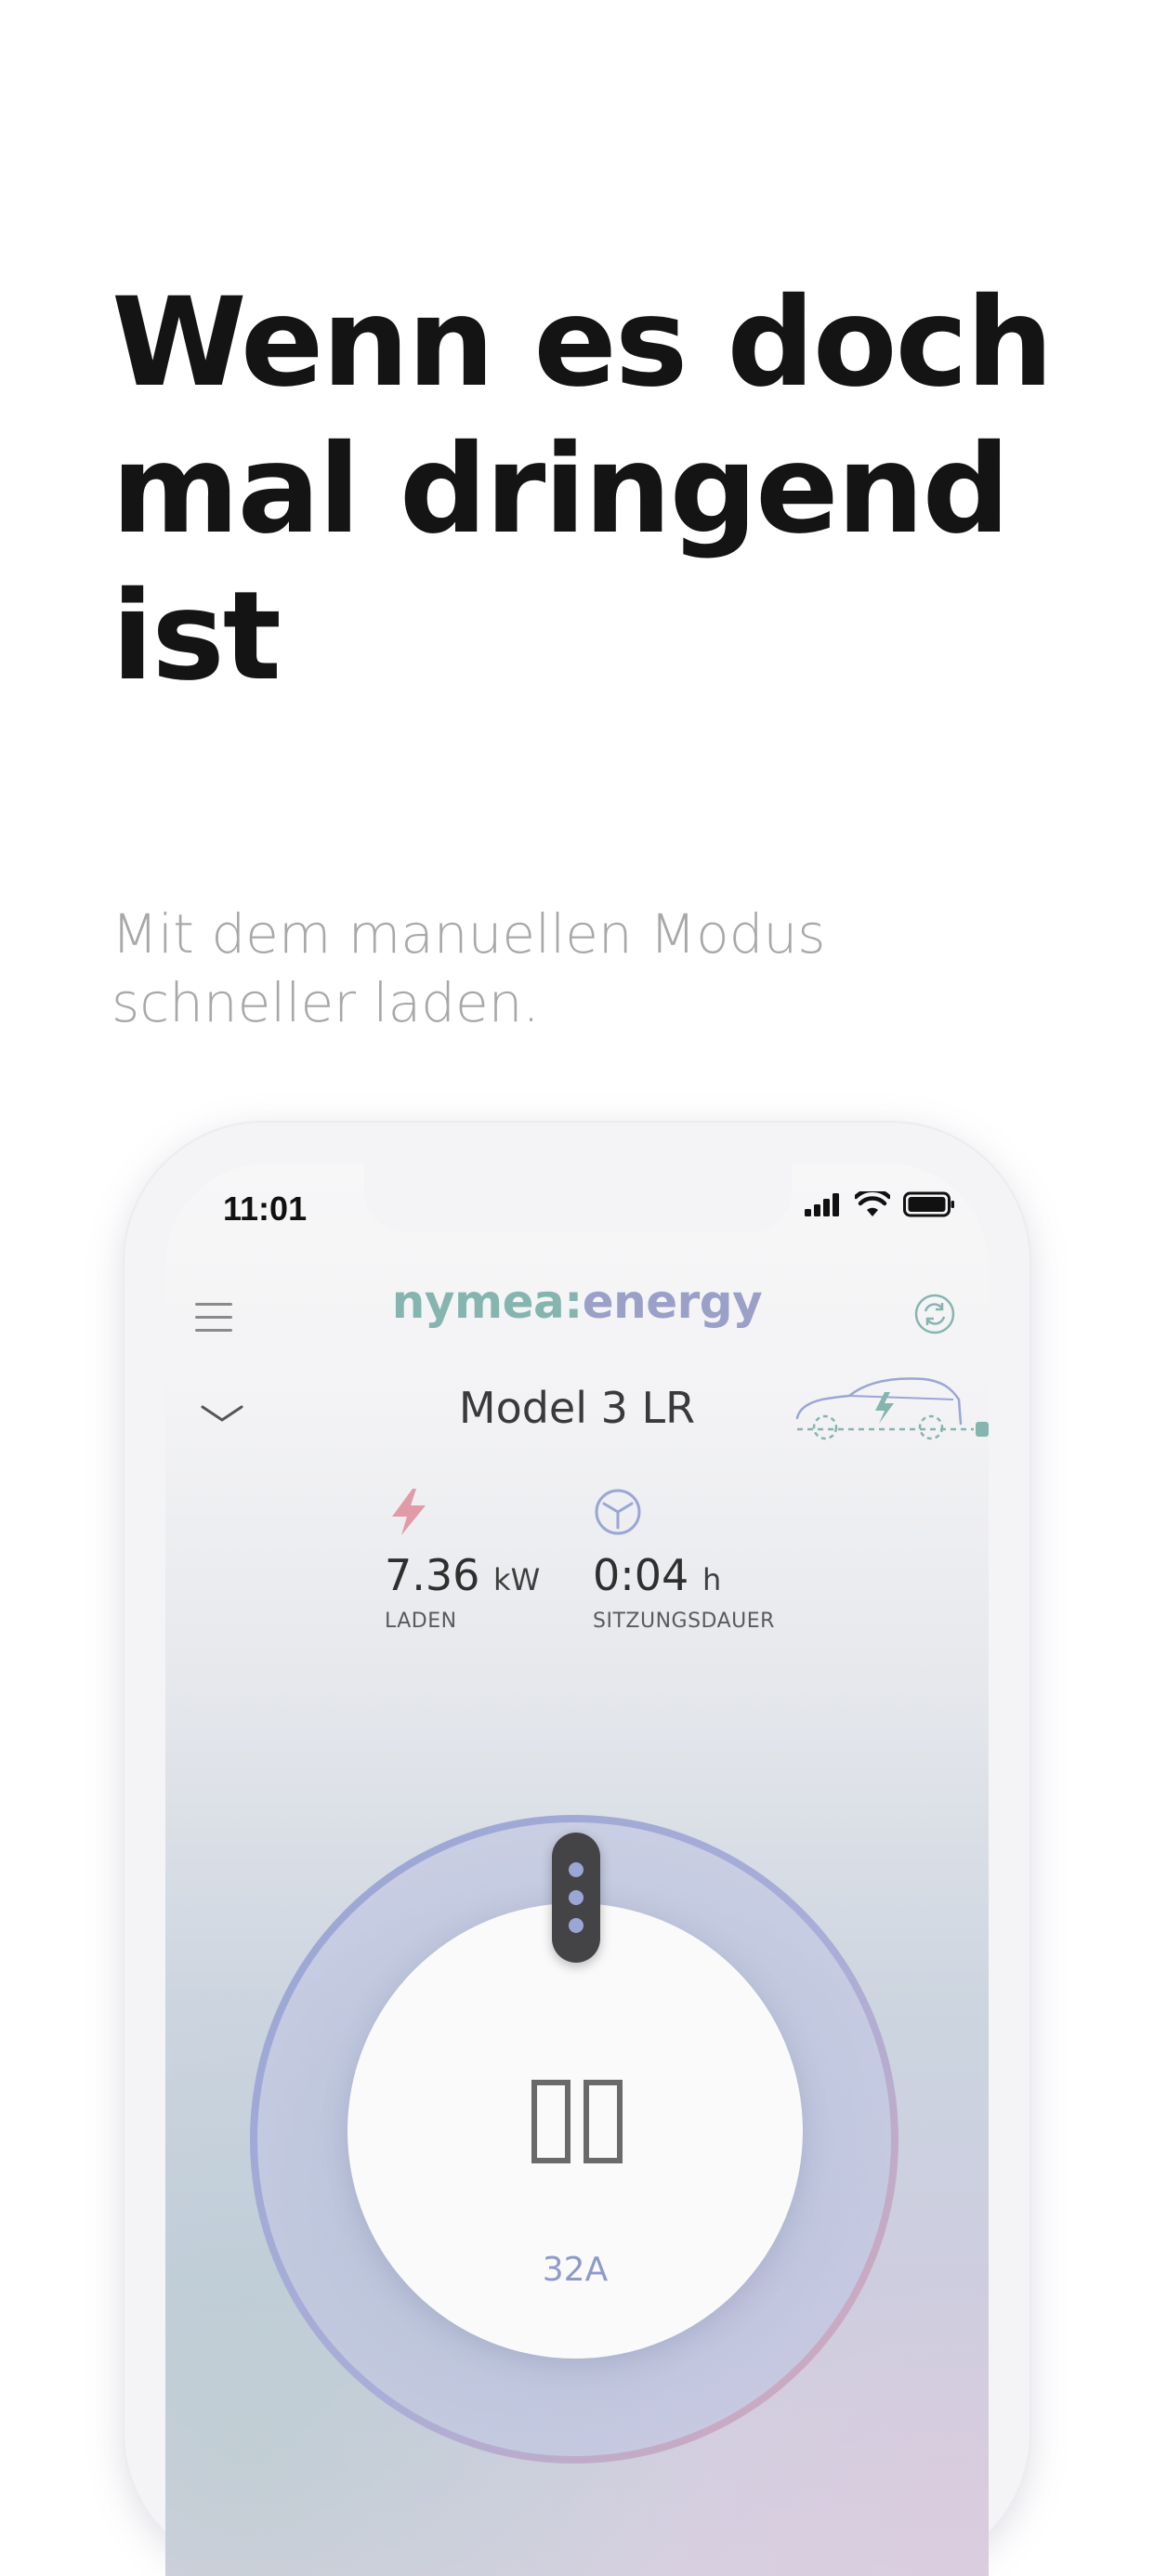 This screenshot has width=1154, height=2576. Describe the element at coordinates (409, 1512) in the screenshot. I see `lightning-icon` at that location.